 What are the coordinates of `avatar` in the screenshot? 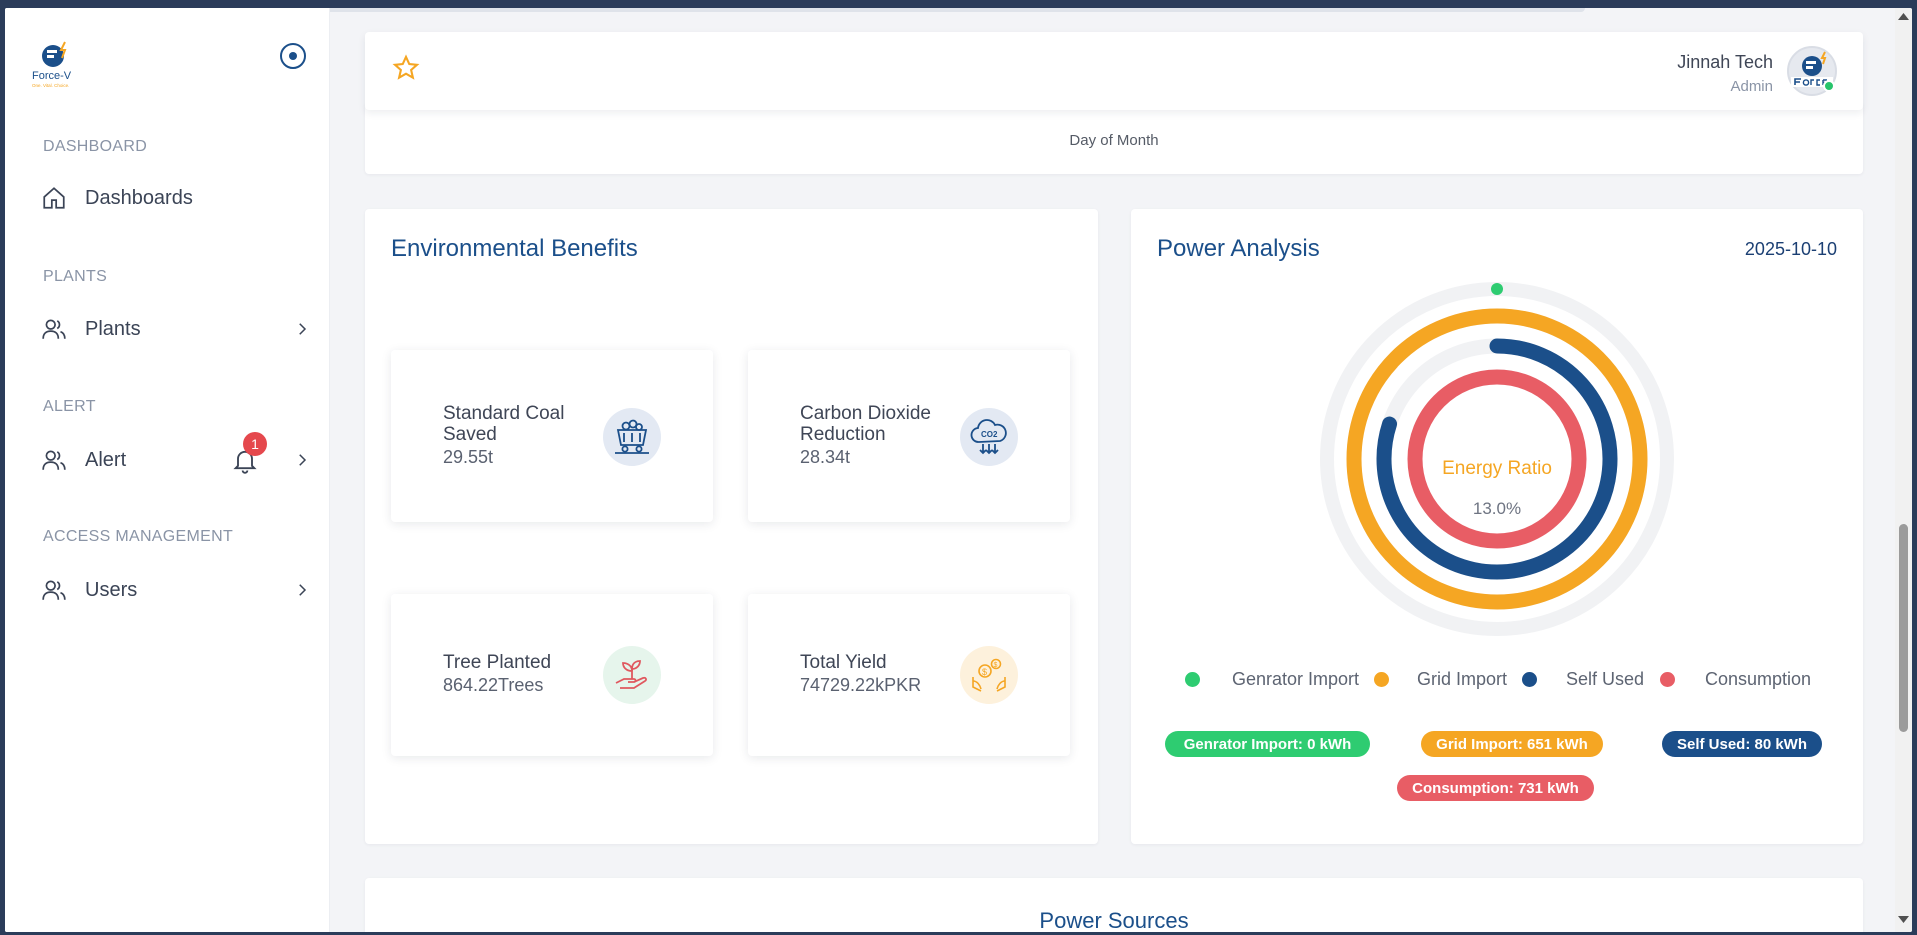 It's located at (1812, 71).